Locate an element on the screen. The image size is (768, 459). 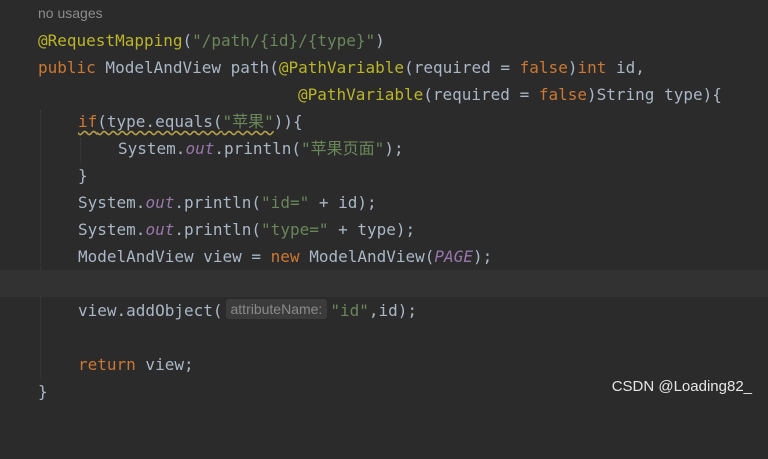
code-token: ModelAndView( is located at coordinates (367, 256).